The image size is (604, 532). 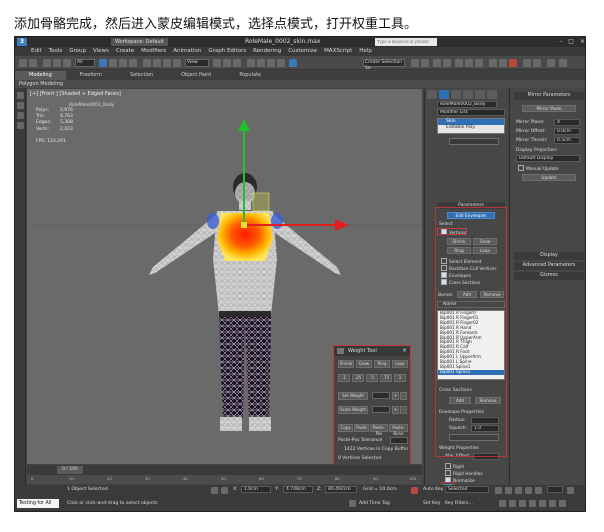 What do you see at coordinates (403, 396) in the screenshot?
I see `weight-minus-button: -` at bounding box center [403, 396].